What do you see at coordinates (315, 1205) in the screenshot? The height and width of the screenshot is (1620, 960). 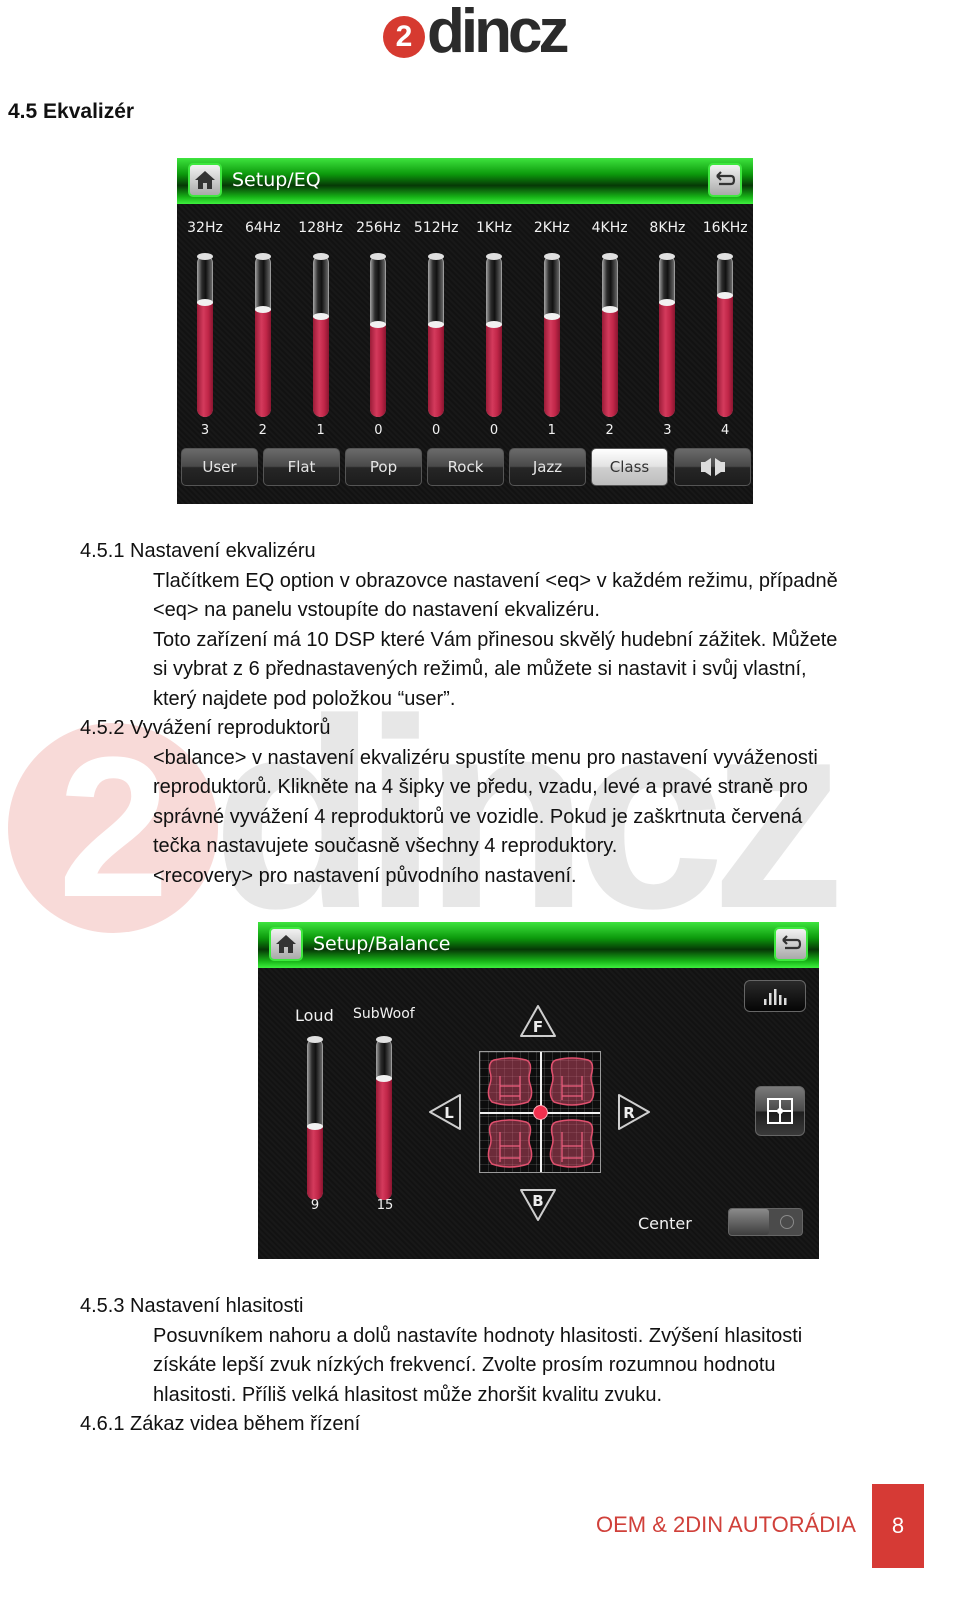 I see `loud-value: 9` at bounding box center [315, 1205].